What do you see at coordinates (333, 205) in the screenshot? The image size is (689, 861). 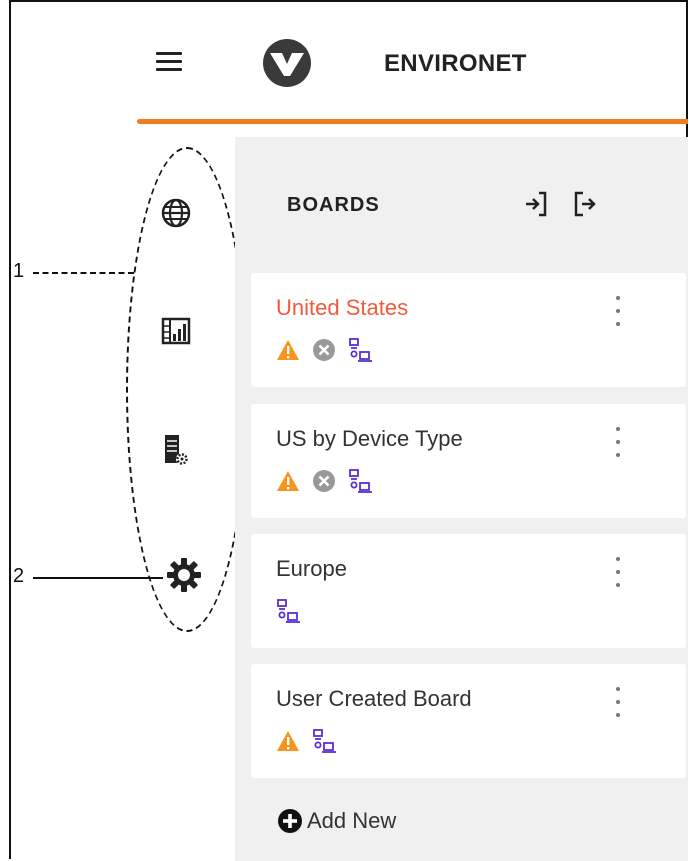 I see `boards-title: BOARDS` at bounding box center [333, 205].